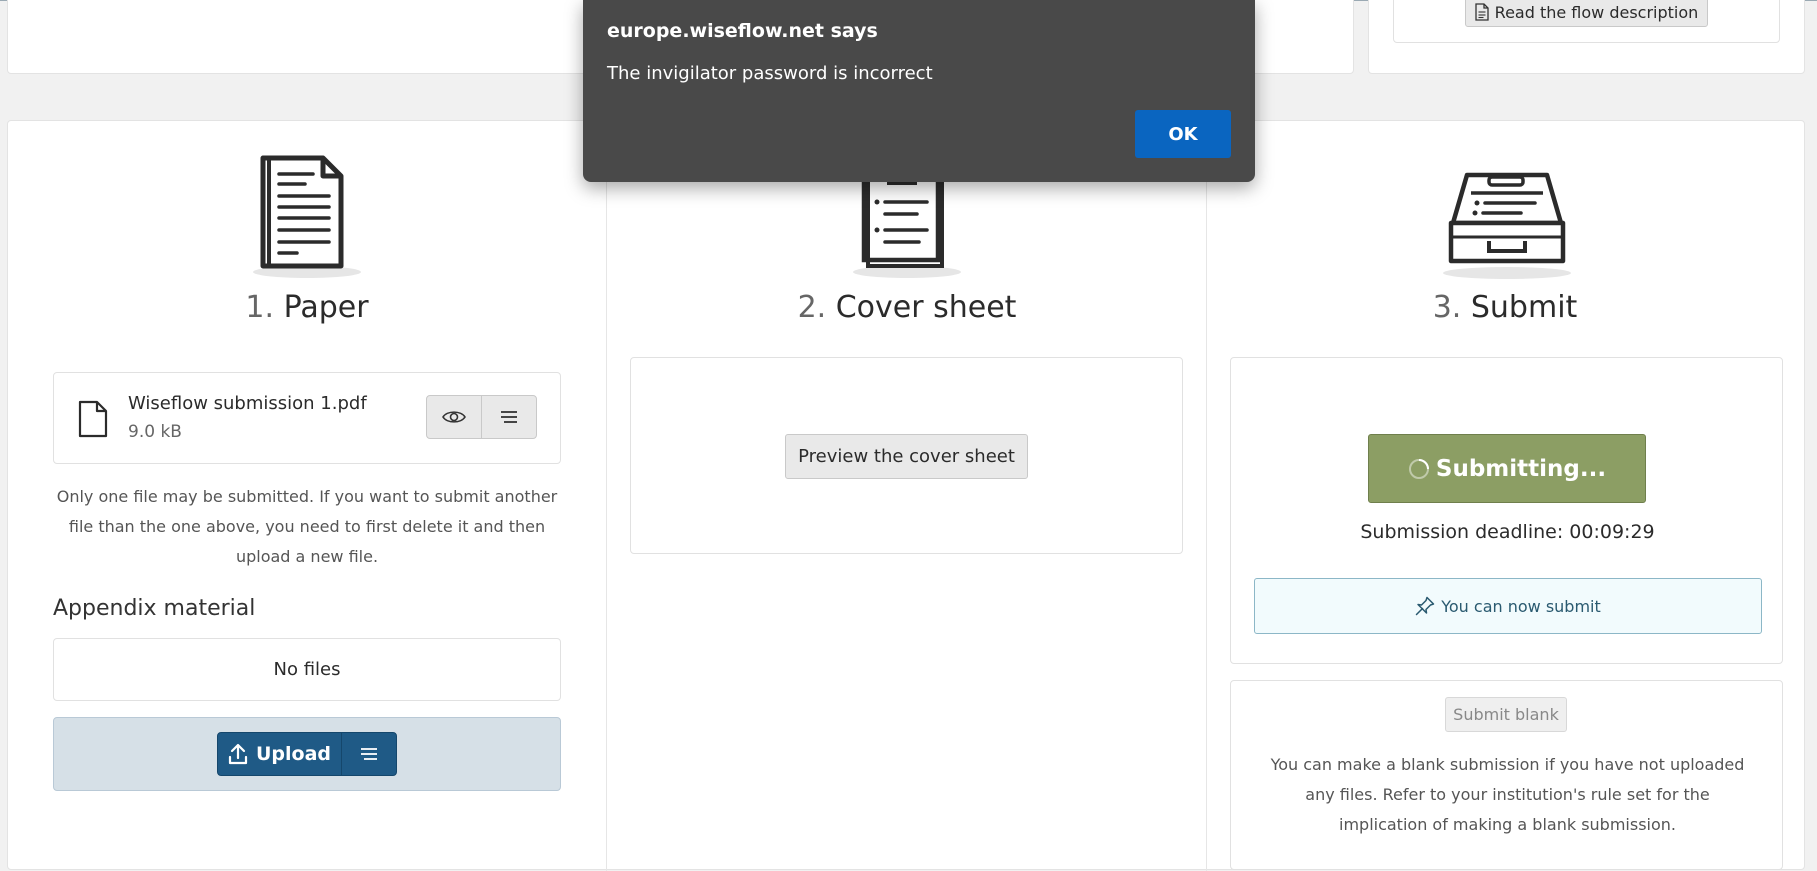  Describe the element at coordinates (307, 216) in the screenshot. I see `paper-document-icon` at that location.